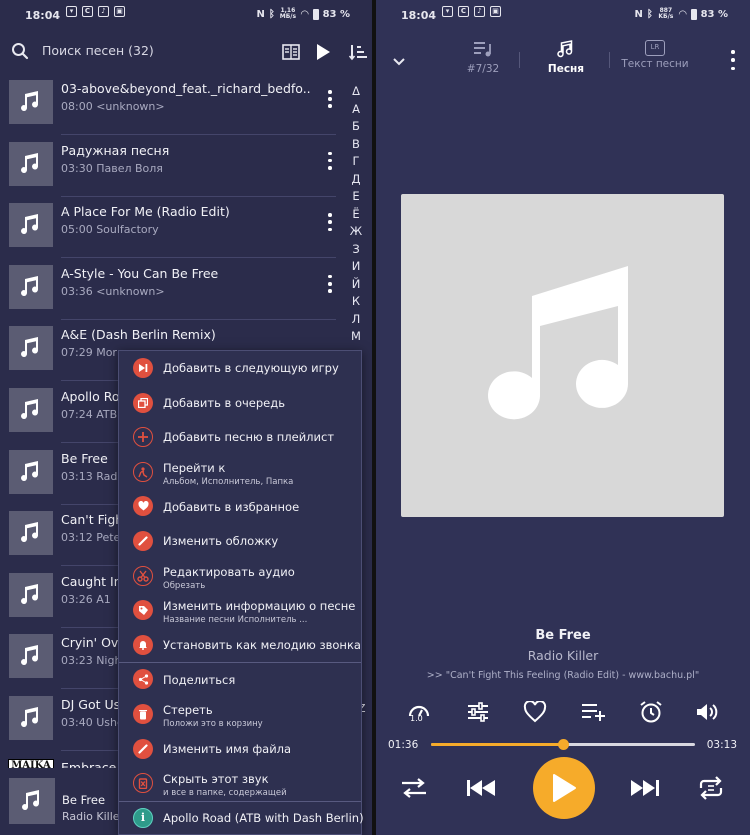 The image size is (750, 835). I want to click on context-menu-item: Добавить в избранное, so click(240, 506).